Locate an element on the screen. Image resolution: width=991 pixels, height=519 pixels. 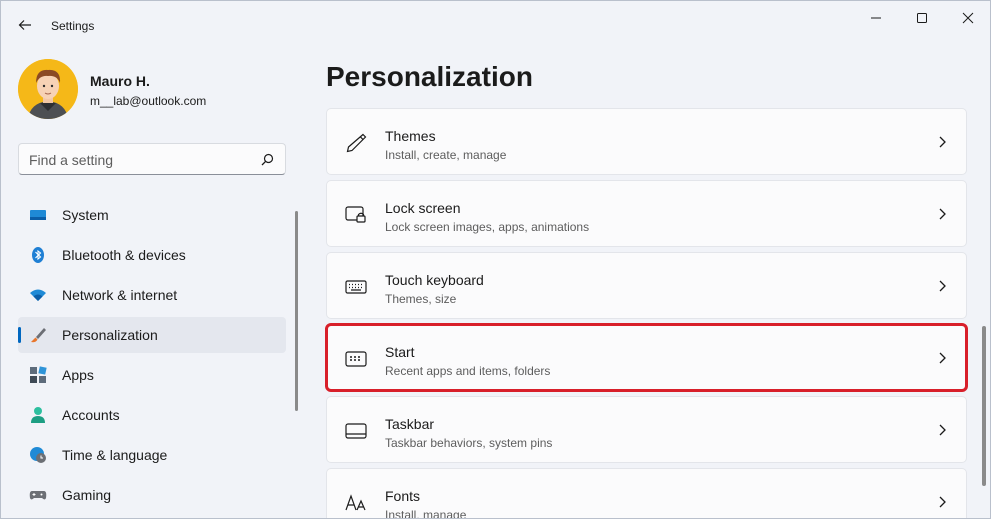
maximize-button is located at coordinates (922, 18).